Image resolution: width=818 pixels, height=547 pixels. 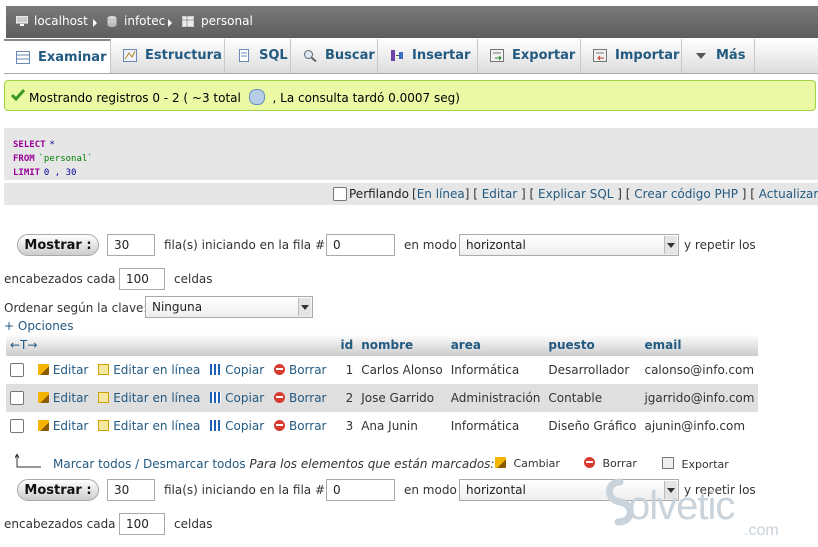 What do you see at coordinates (340, 194) in the screenshot?
I see `profiling-checkbox` at bounding box center [340, 194].